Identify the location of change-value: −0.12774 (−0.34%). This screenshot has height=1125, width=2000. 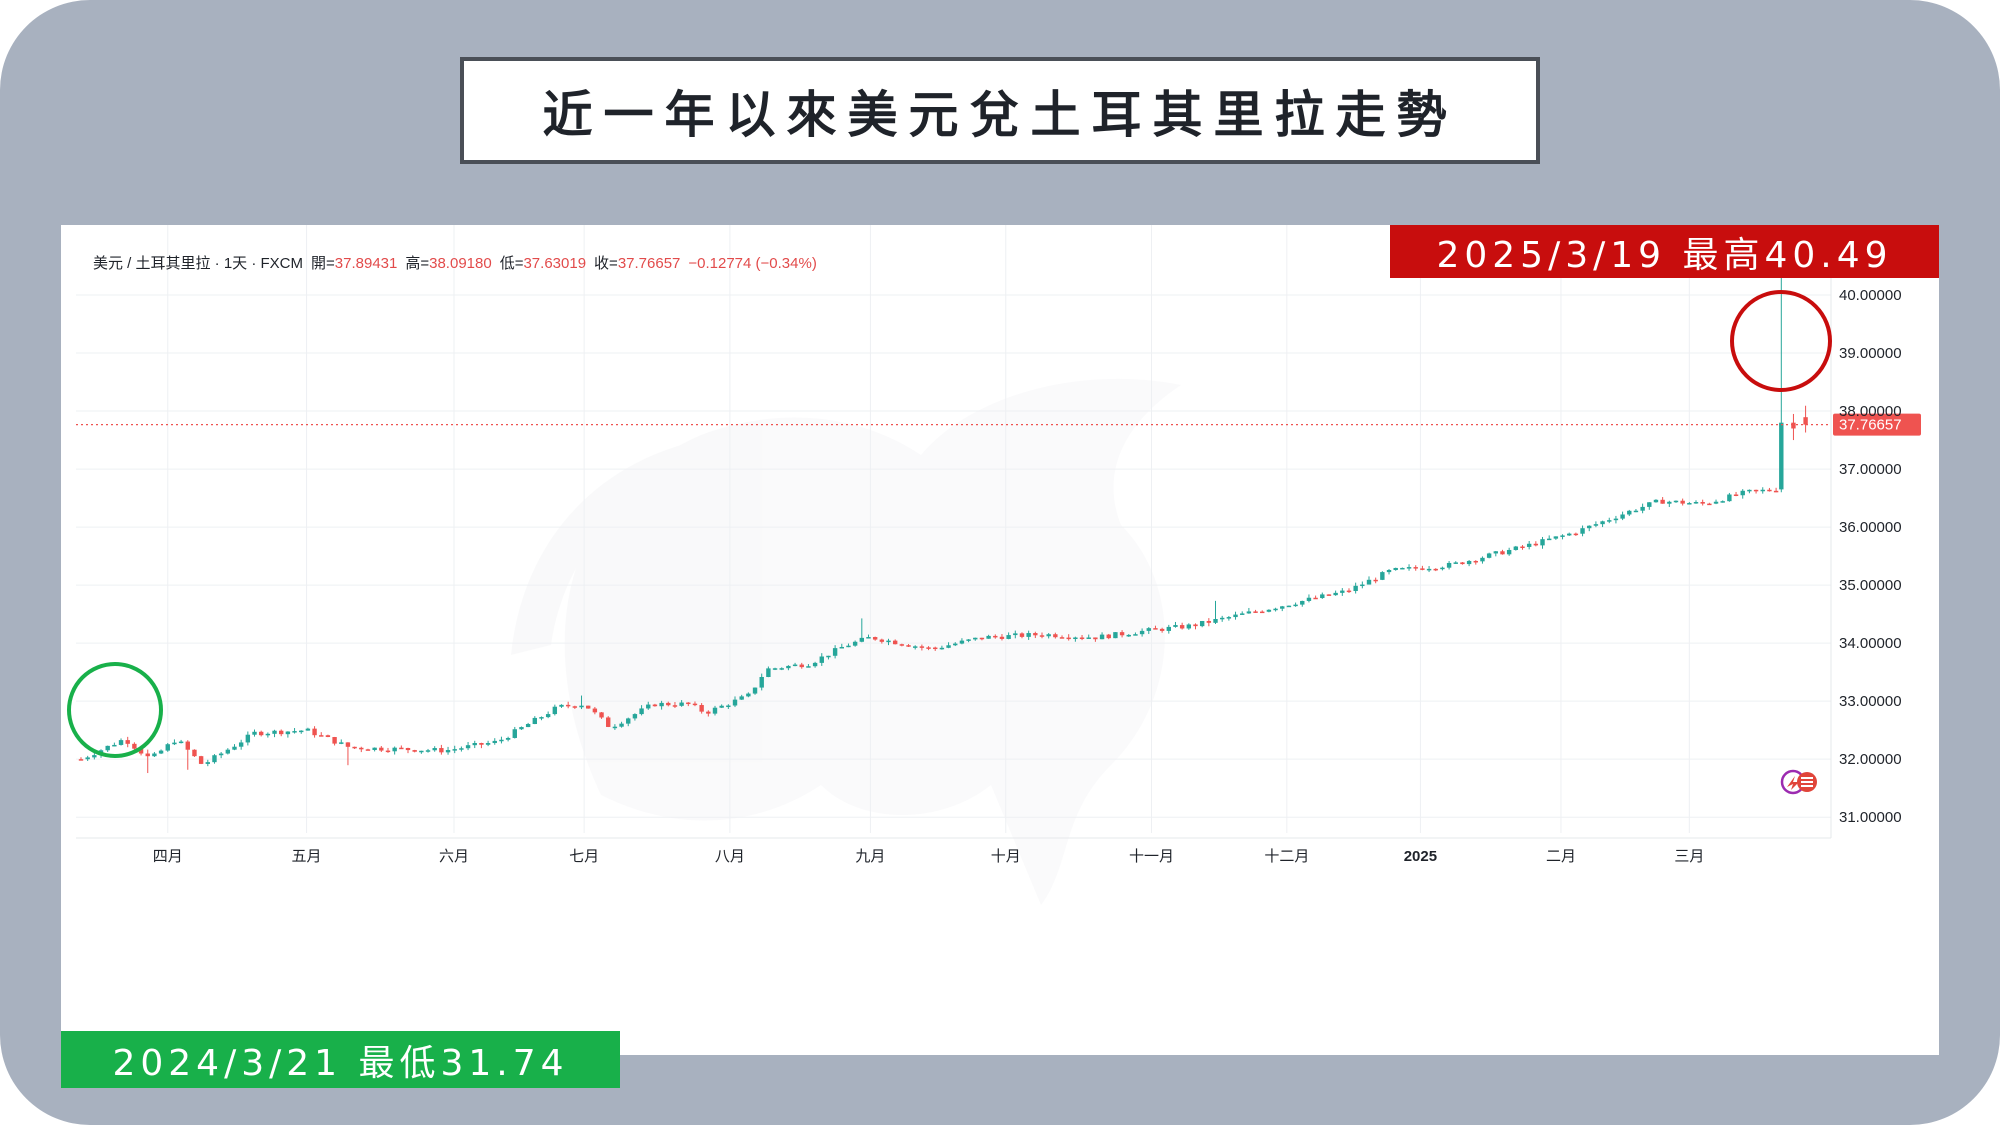
(752, 263).